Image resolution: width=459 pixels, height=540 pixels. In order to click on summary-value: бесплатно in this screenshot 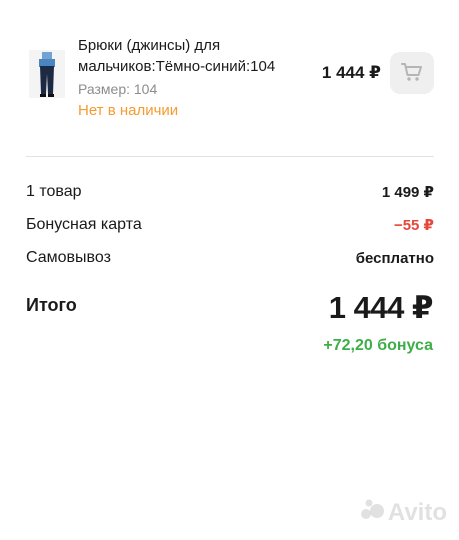, I will do `click(394, 258)`.